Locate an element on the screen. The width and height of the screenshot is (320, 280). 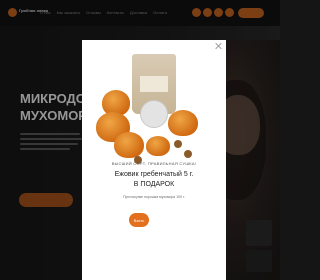
modal-small-print: При покупке порошка мухомора 100 г. is located at coordinates (154, 197).